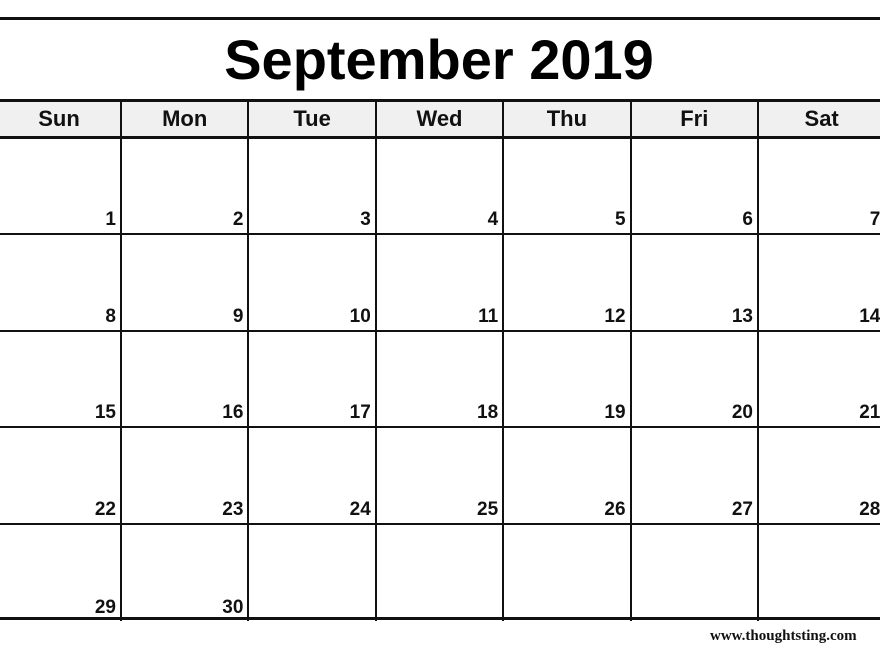  I want to click on watermark-url: www.thoughtsting.com, so click(783, 636).